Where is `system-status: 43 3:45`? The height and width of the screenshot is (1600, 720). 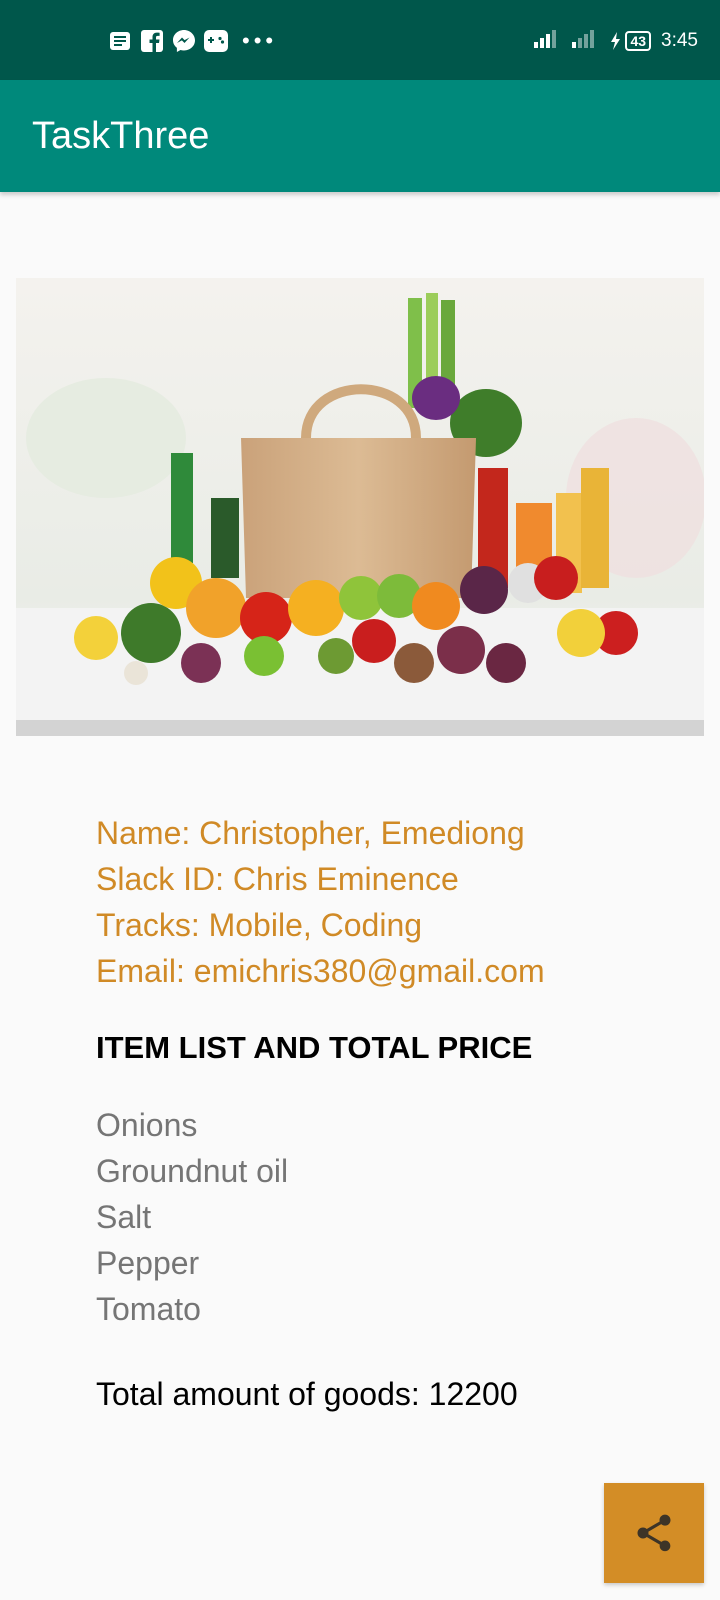
system-status: 43 3:45 is located at coordinates (616, 41).